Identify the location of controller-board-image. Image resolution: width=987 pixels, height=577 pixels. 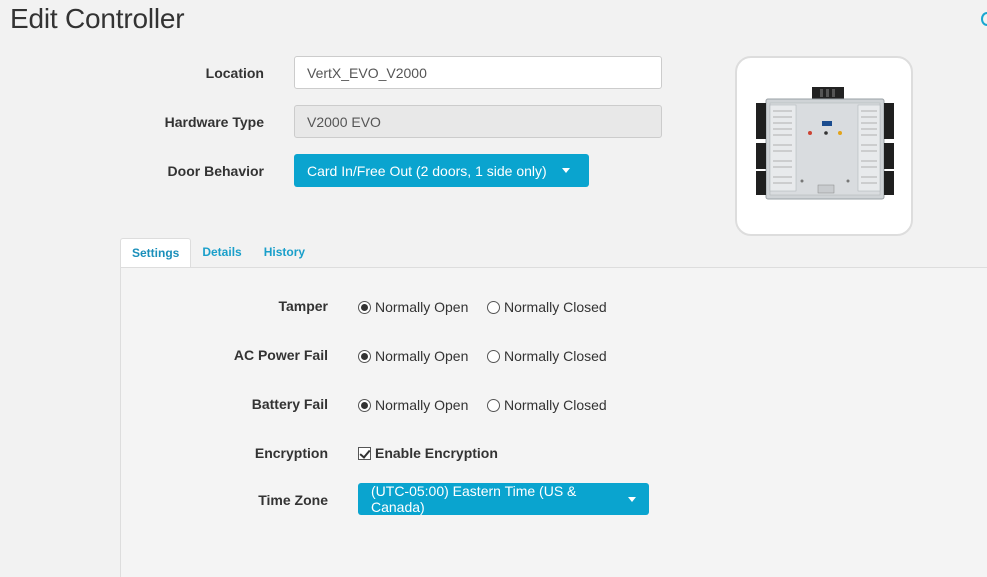
(825, 143).